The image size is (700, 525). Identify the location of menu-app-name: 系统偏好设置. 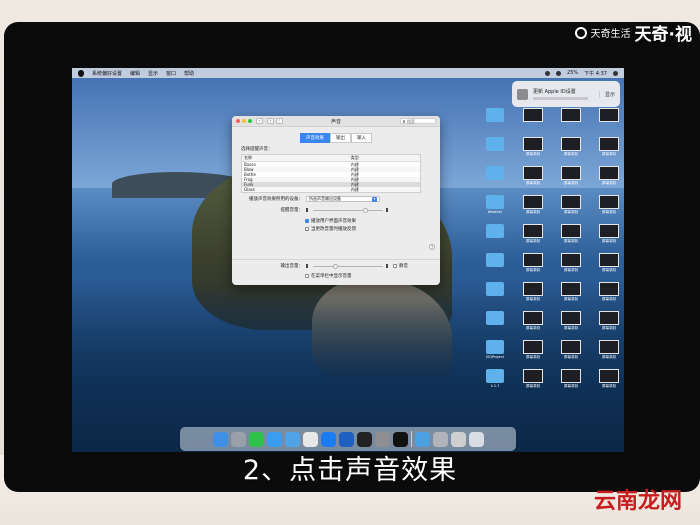
(107, 73).